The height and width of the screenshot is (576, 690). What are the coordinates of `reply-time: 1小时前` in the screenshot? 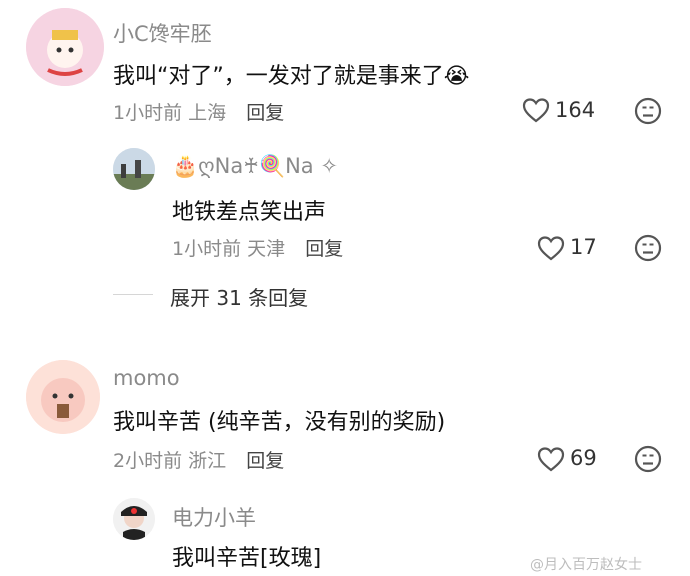 It's located at (207, 249).